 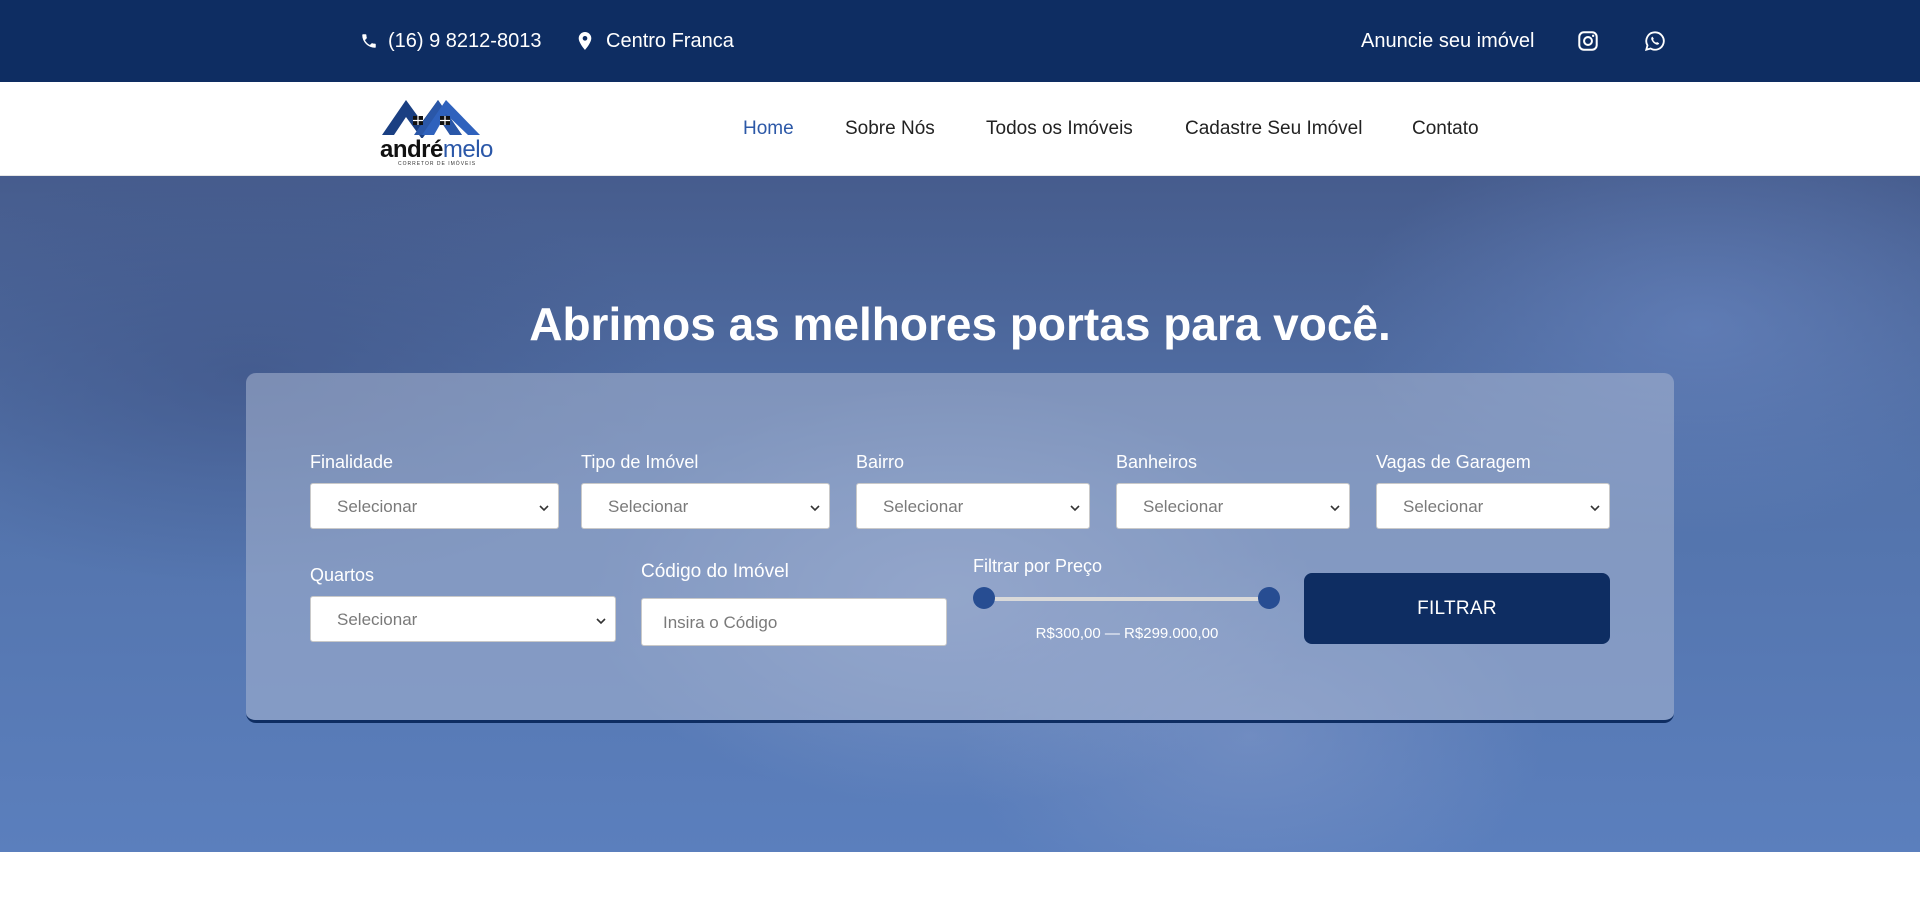 I want to click on logo-tagline: CORRETOR DE IMÓVEIS, so click(x=437, y=164).